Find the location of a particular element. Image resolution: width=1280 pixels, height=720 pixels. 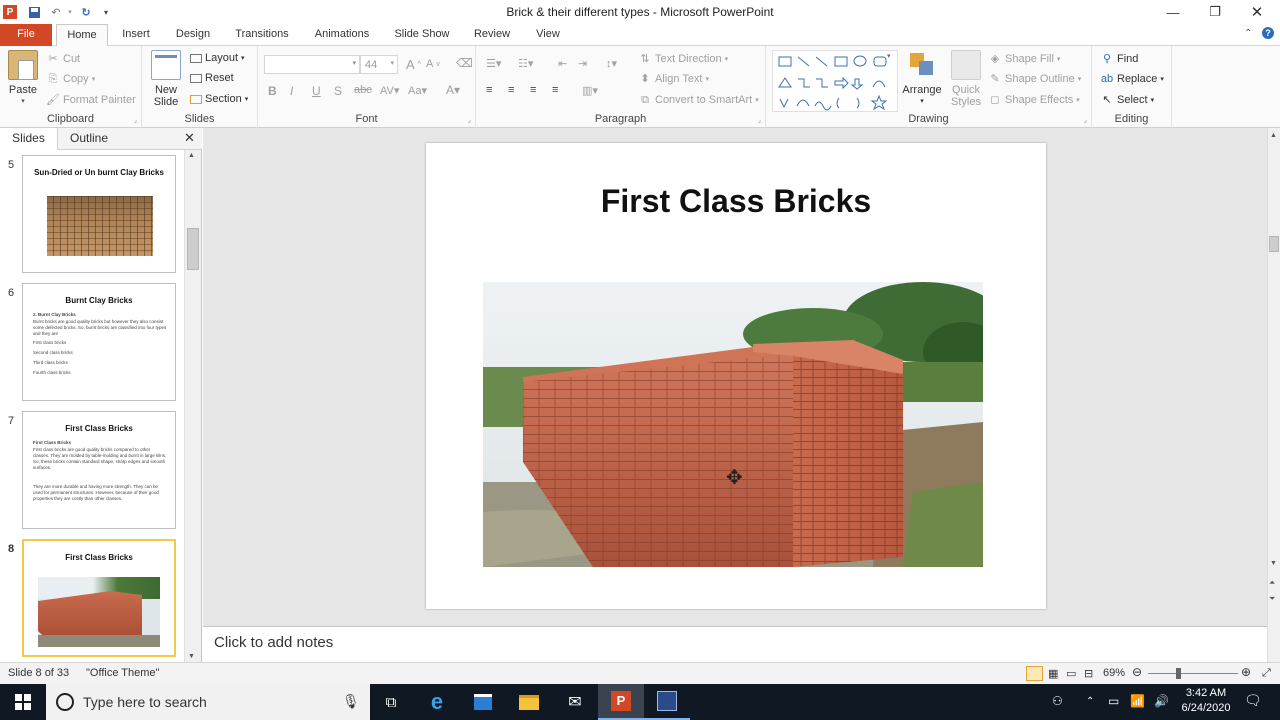

slide-sorter-icon: ▦ is located at coordinates (1053, 673).